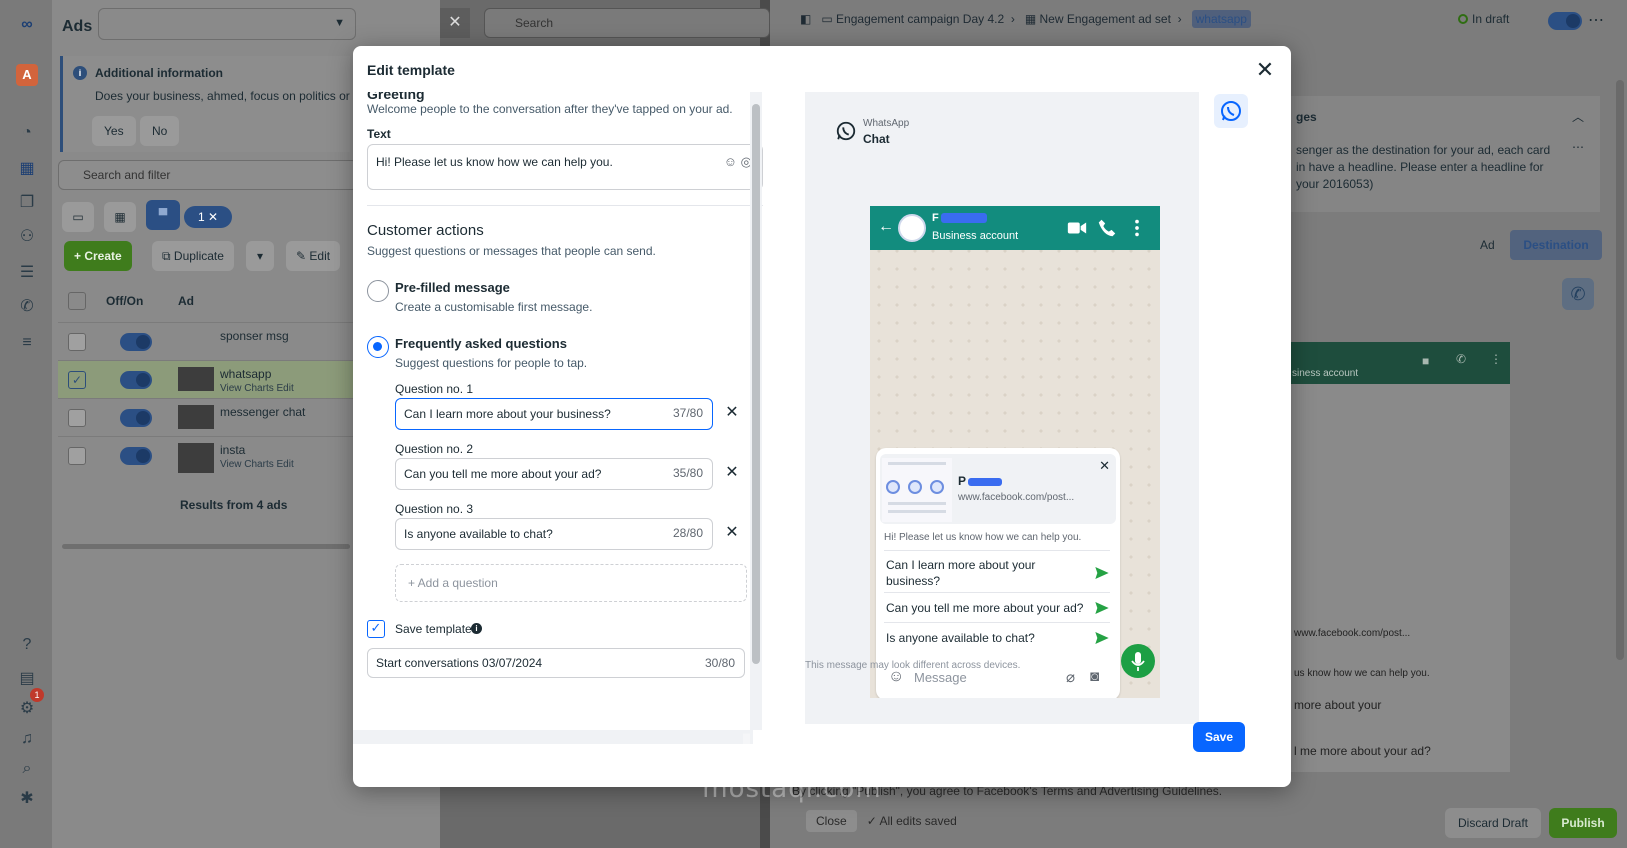 The width and height of the screenshot is (1627, 848). I want to click on remove-question-3-icon: ✕, so click(732, 533).